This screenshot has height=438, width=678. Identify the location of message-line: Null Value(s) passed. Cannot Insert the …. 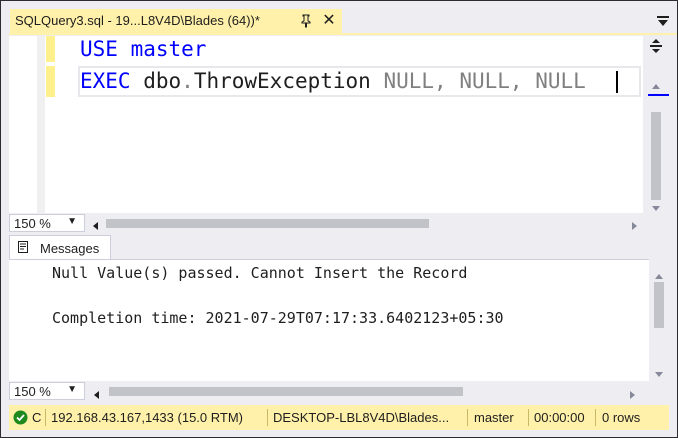
(260, 273).